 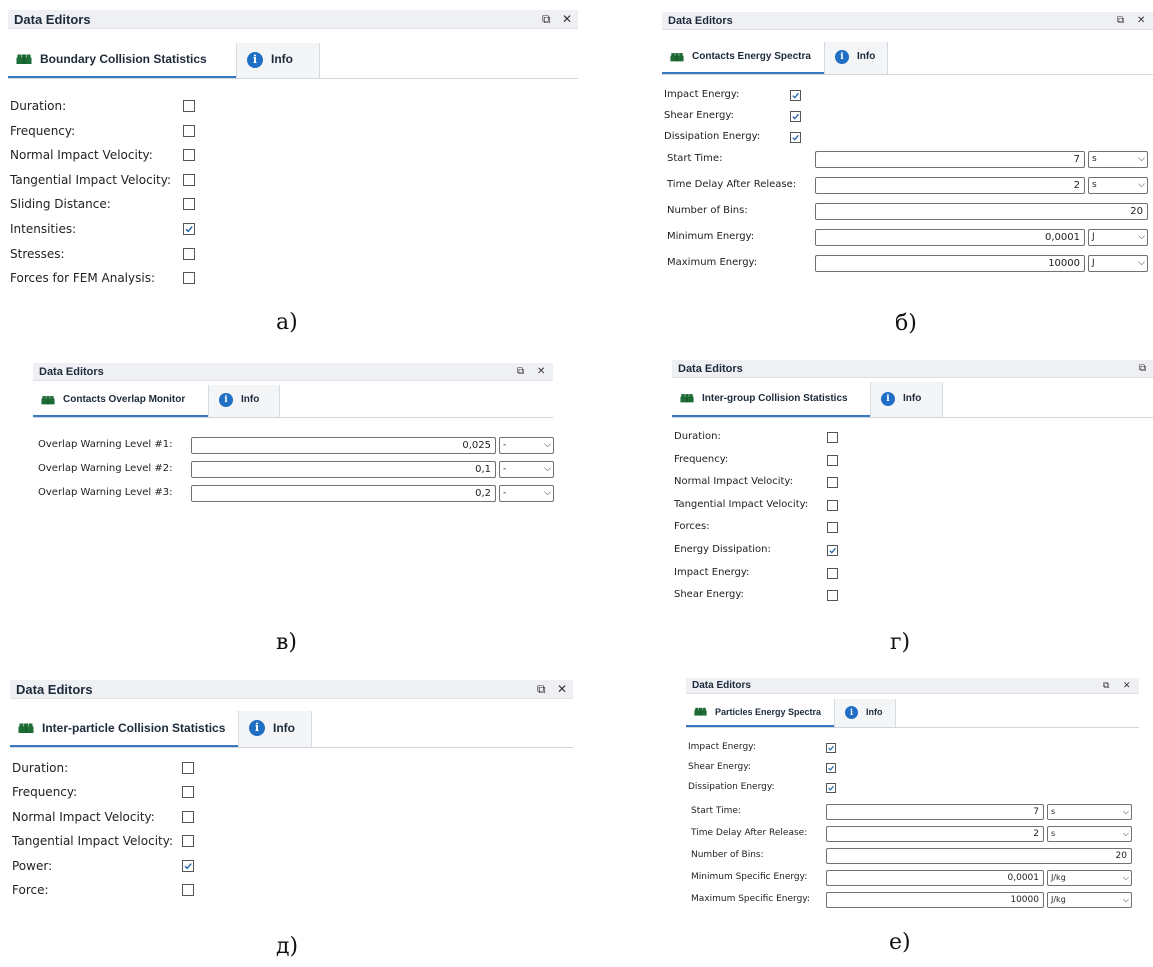 I want to click on option-row: Stresses:, so click(x=293, y=254).